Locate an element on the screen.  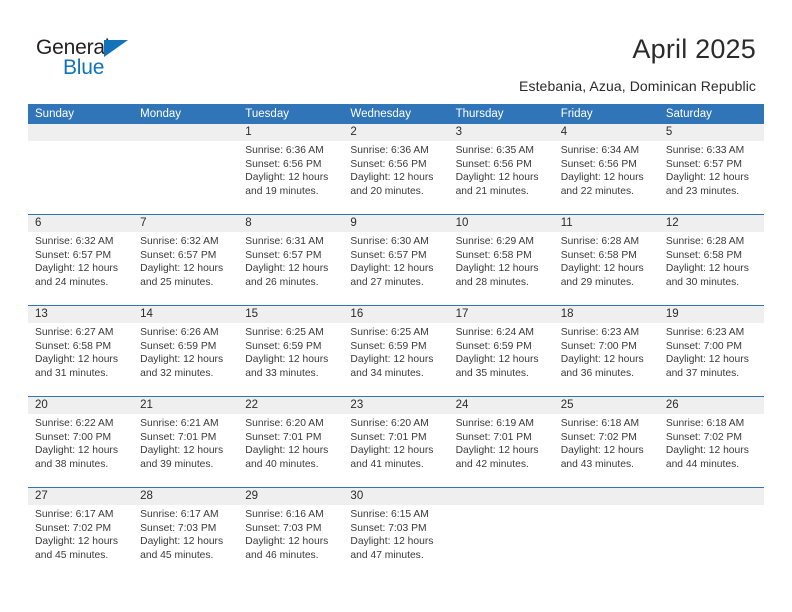
day-info-line: and 45 minutes. is located at coordinates (72, 555).